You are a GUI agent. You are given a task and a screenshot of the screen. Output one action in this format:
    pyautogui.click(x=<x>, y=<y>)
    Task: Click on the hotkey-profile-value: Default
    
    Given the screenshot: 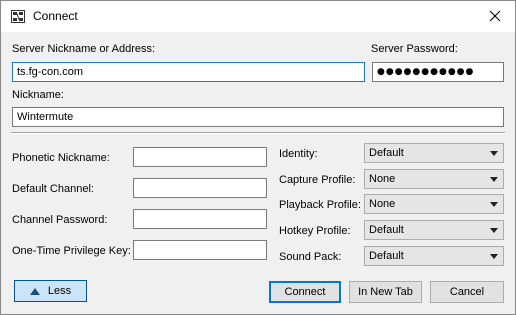 What is the action you would take?
    pyautogui.click(x=386, y=230)
    